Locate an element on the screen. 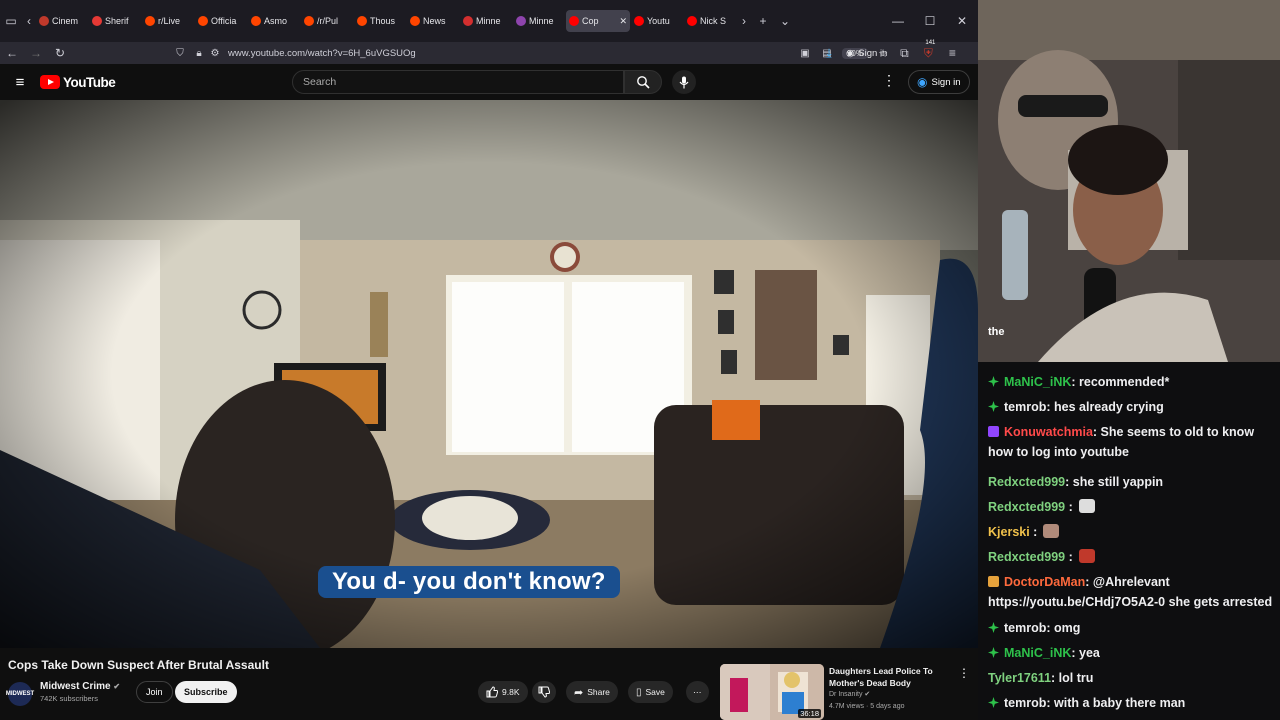 The width and height of the screenshot is (1280, 720). save-button: ▯ Save is located at coordinates (650, 692).